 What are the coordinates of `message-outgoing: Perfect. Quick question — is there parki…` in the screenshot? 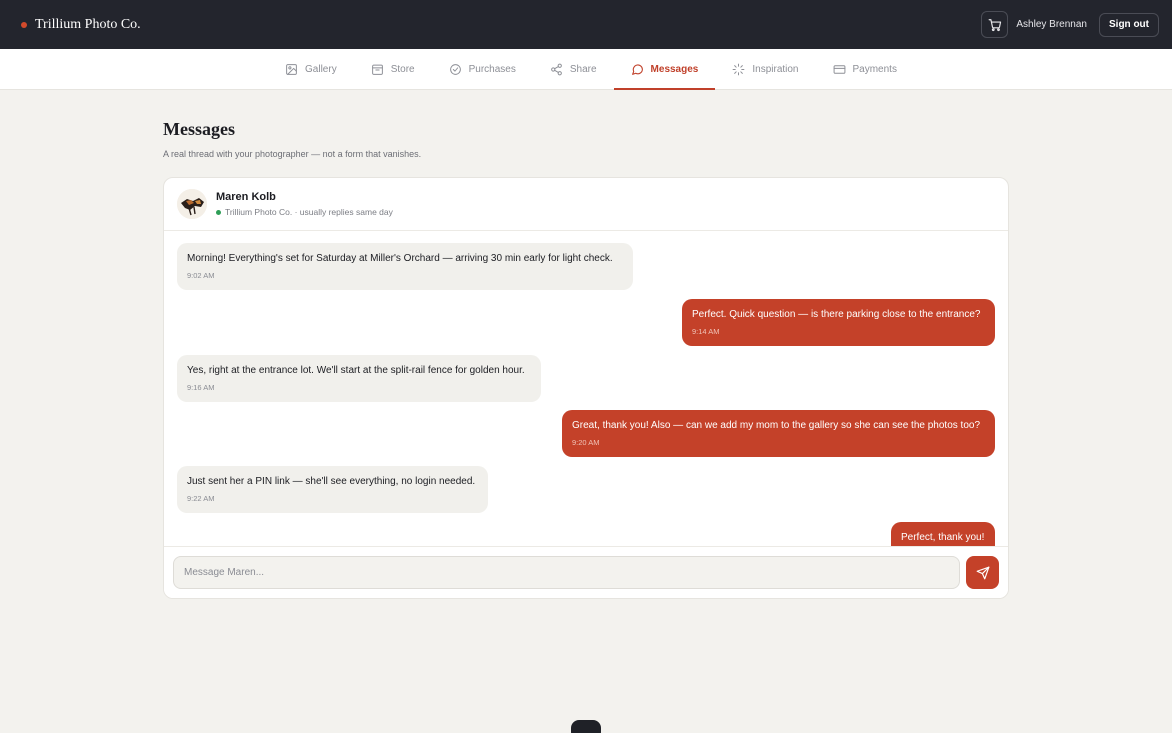 It's located at (838, 322).